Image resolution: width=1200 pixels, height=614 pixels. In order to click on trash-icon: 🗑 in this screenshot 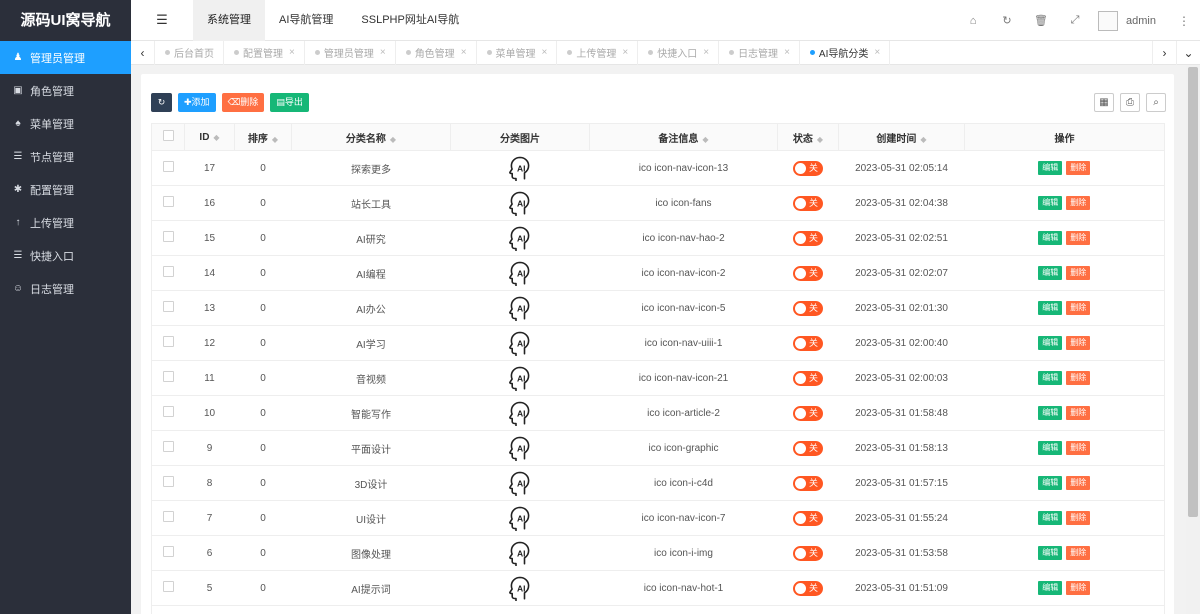, I will do `click(1041, 20)`.